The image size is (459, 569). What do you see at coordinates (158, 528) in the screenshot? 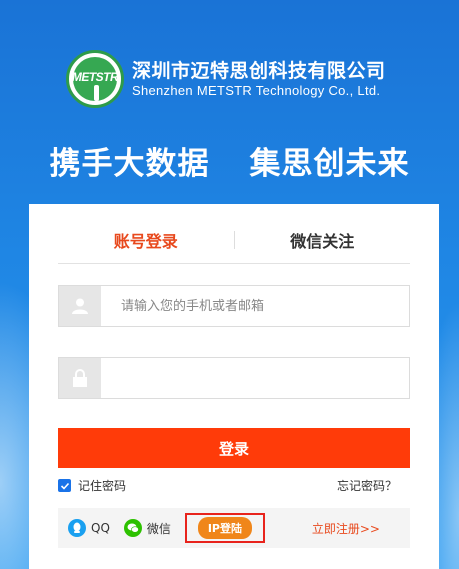
I see `wechat-label: 微信` at bounding box center [158, 528].